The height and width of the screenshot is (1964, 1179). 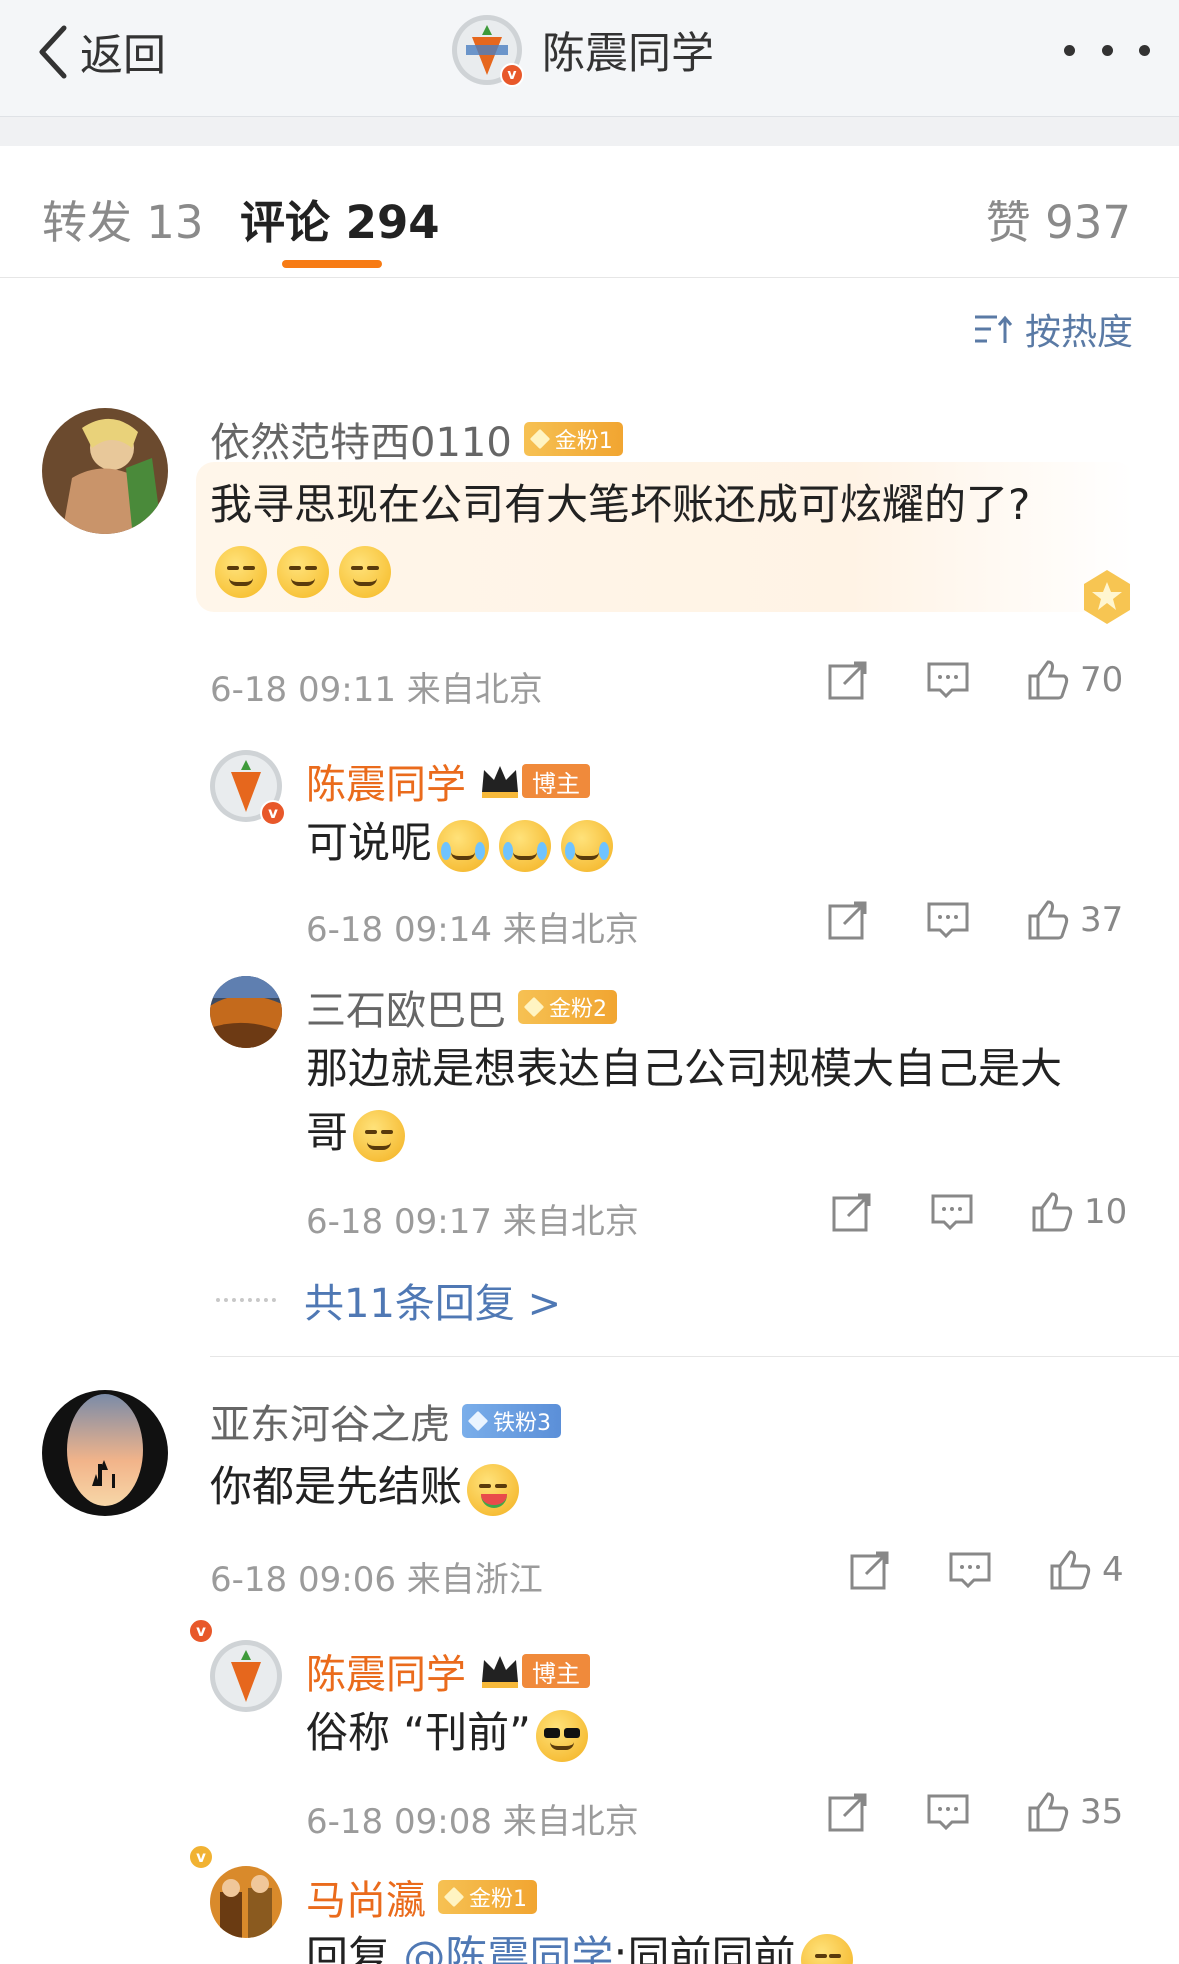 I want to click on like-button: 37, so click(x=1074, y=920).